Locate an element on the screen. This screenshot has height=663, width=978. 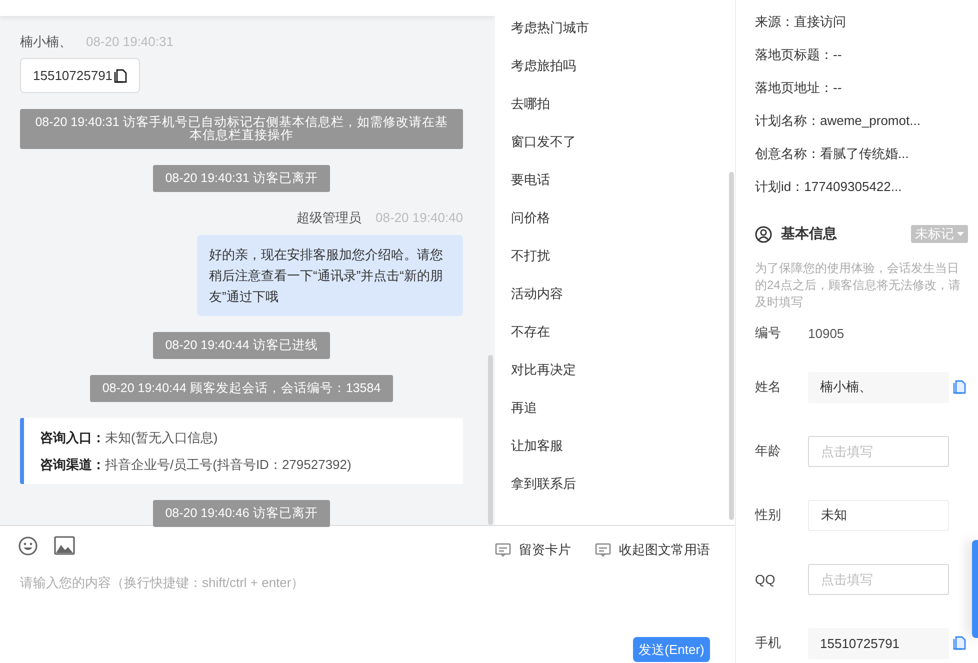
caret-icon is located at coordinates (960, 234).